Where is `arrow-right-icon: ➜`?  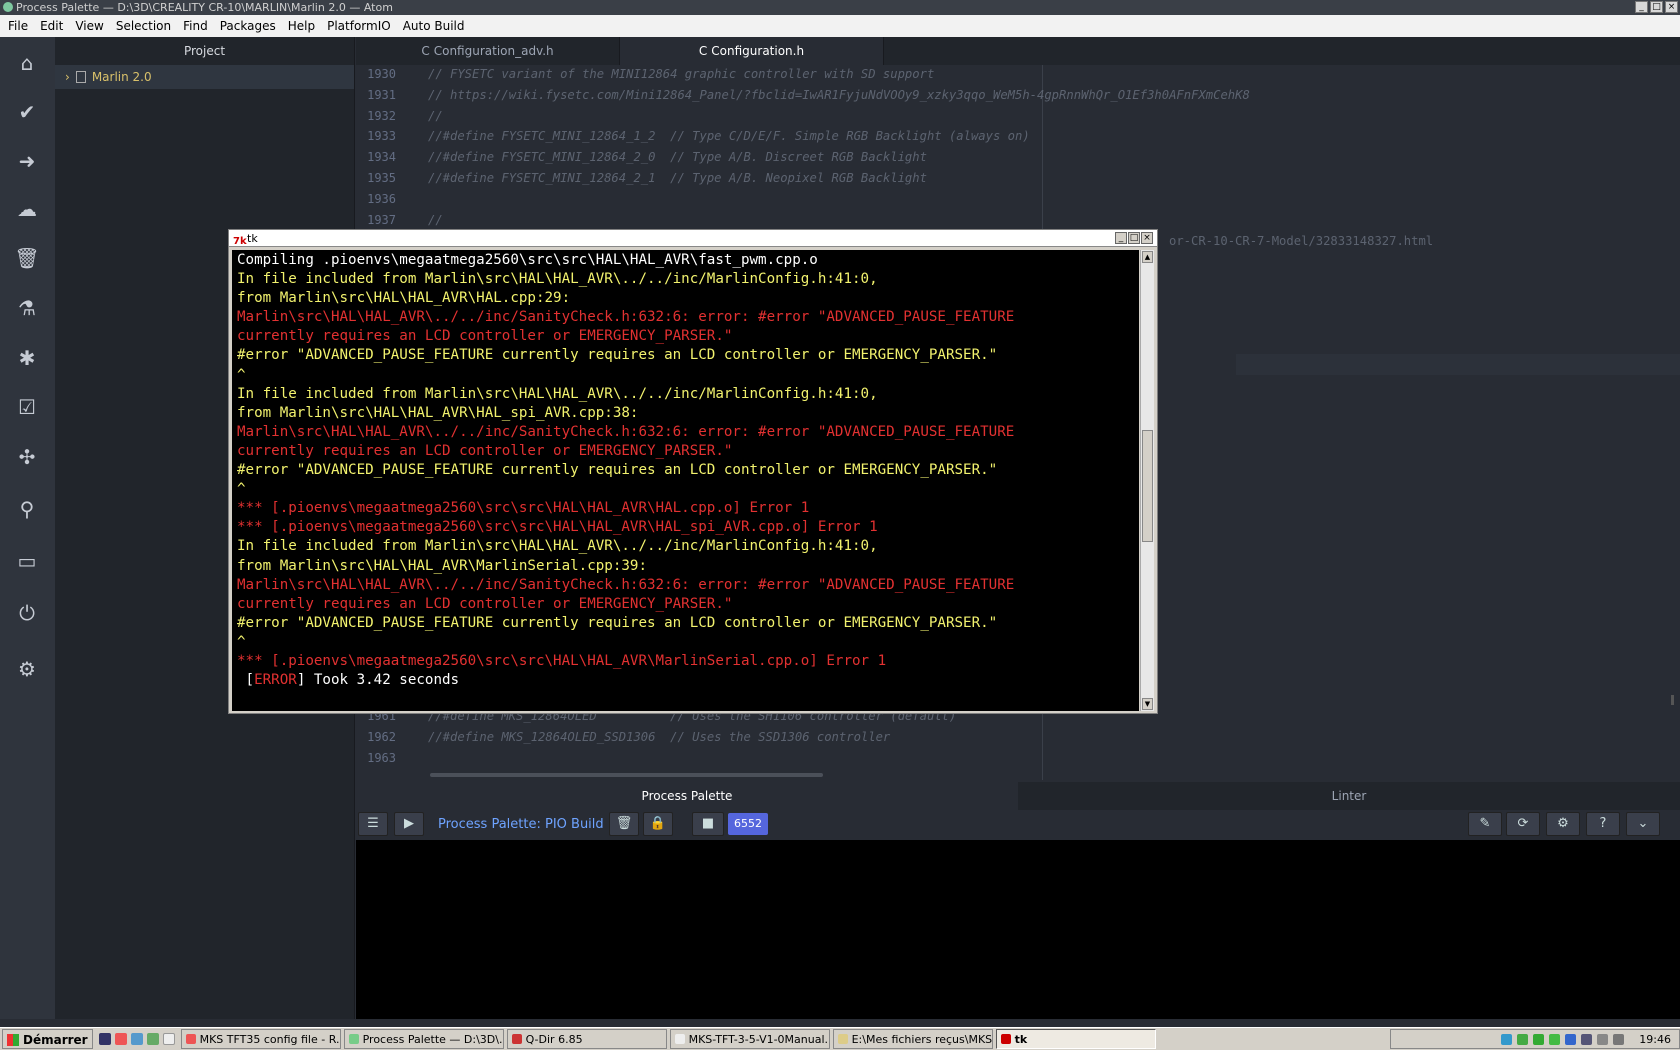
arrow-right-icon: ➜ is located at coordinates (27, 161).